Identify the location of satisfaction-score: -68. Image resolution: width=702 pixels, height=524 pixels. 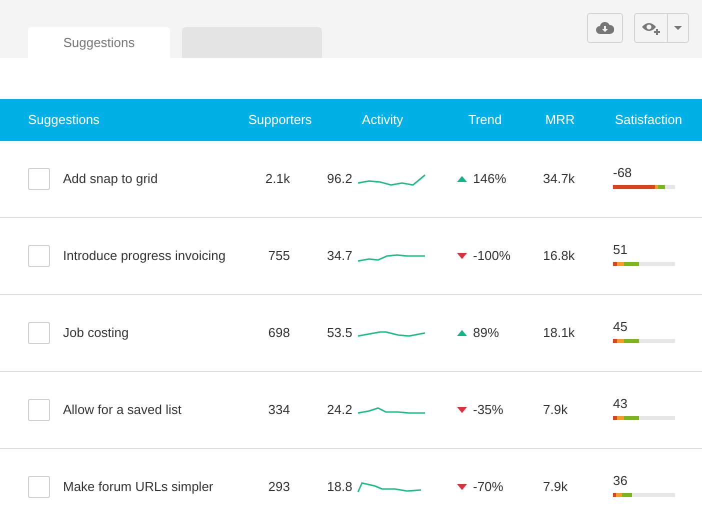
(623, 173).